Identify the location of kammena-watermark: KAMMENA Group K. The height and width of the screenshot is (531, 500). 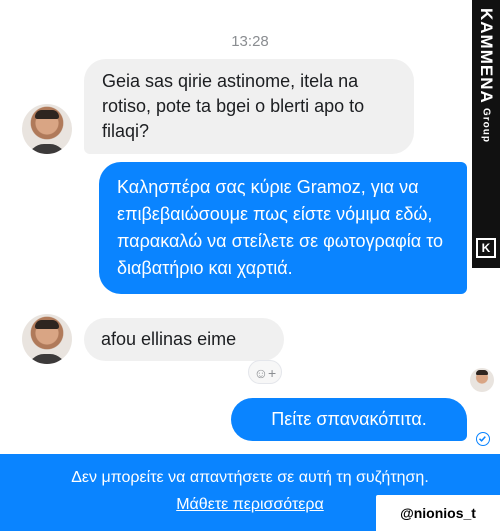
(486, 134).